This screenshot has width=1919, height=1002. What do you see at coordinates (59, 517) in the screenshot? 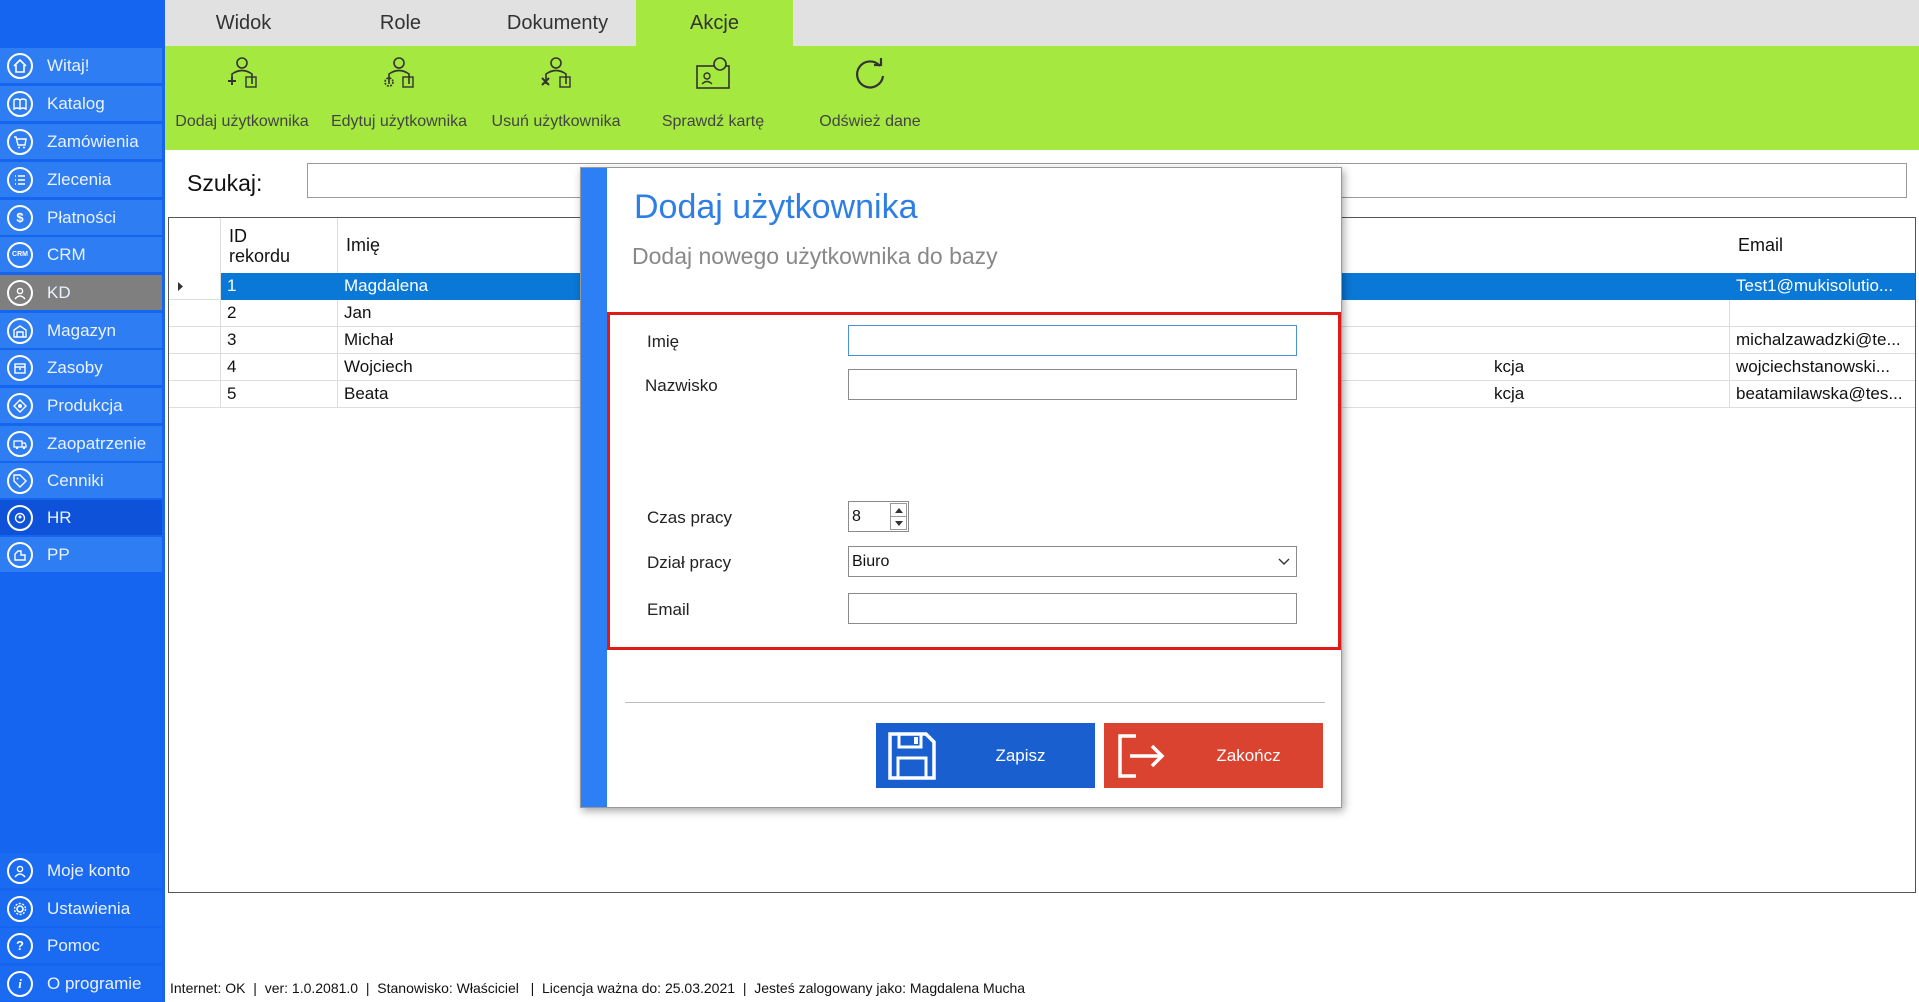
I see `sidebar-item-label: HR` at bounding box center [59, 517].